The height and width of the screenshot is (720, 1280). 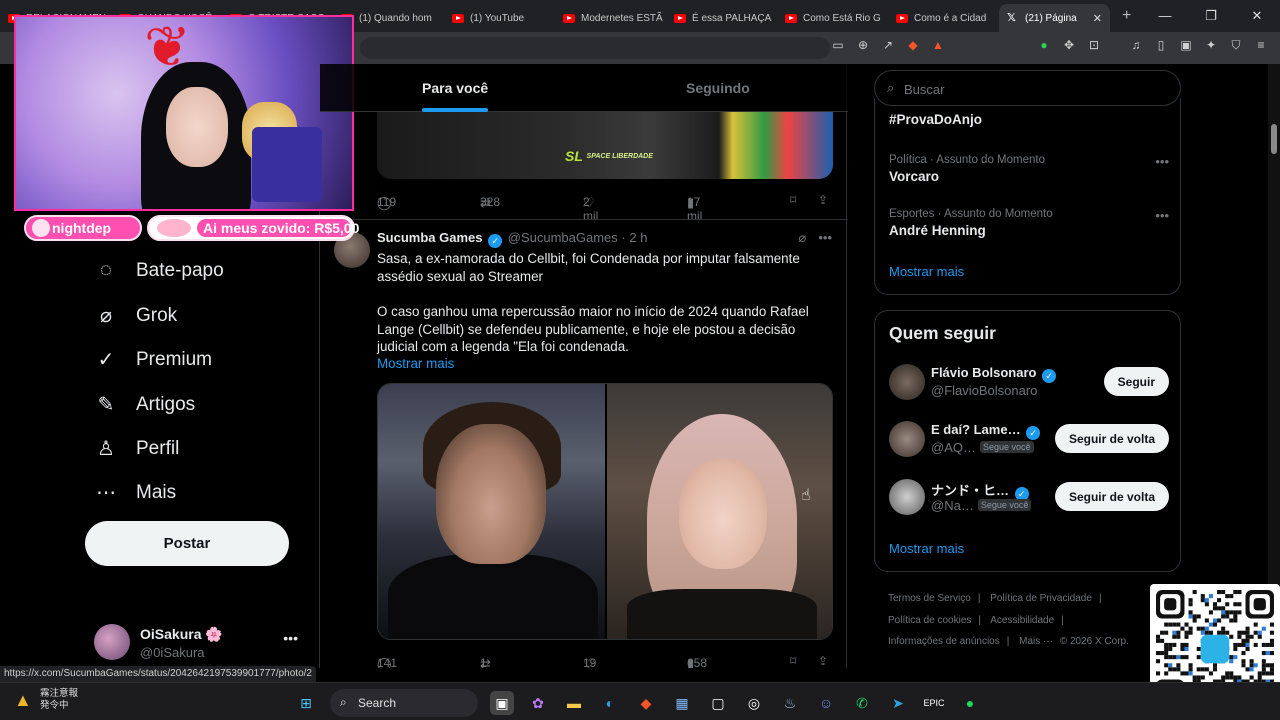 I want to click on leo-ai-icon: ✦, so click(x=1211, y=45).